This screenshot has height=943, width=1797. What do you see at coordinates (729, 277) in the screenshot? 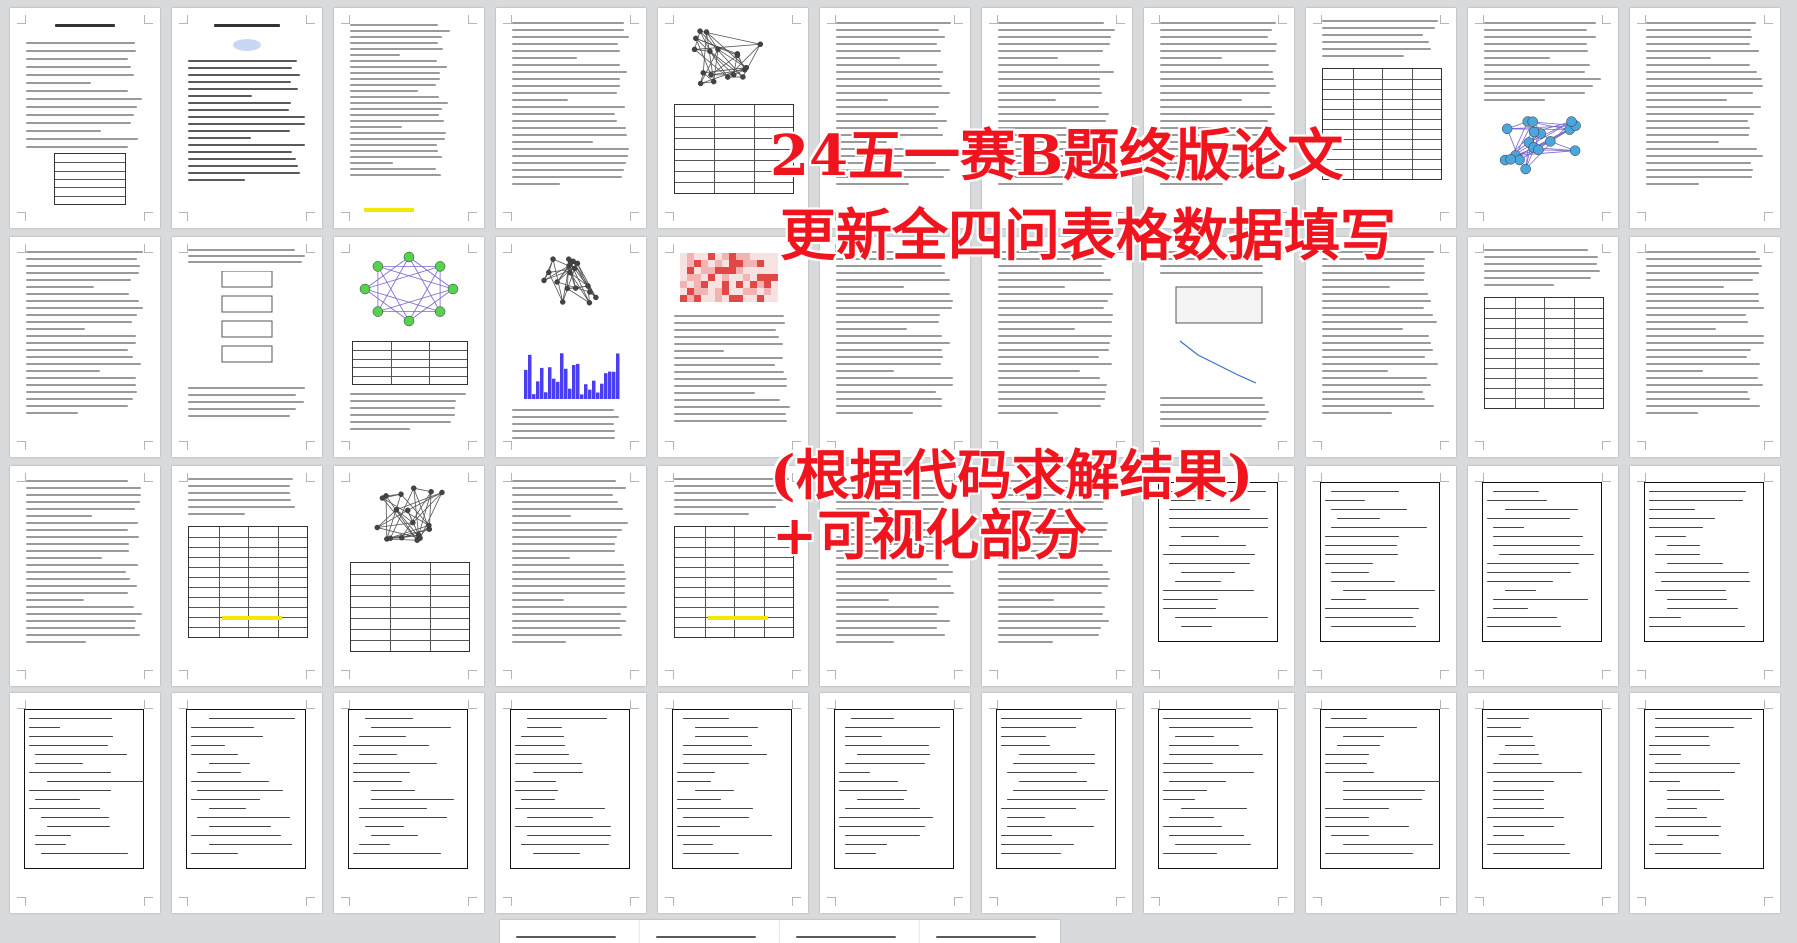
I see `heatmap-figure` at bounding box center [729, 277].